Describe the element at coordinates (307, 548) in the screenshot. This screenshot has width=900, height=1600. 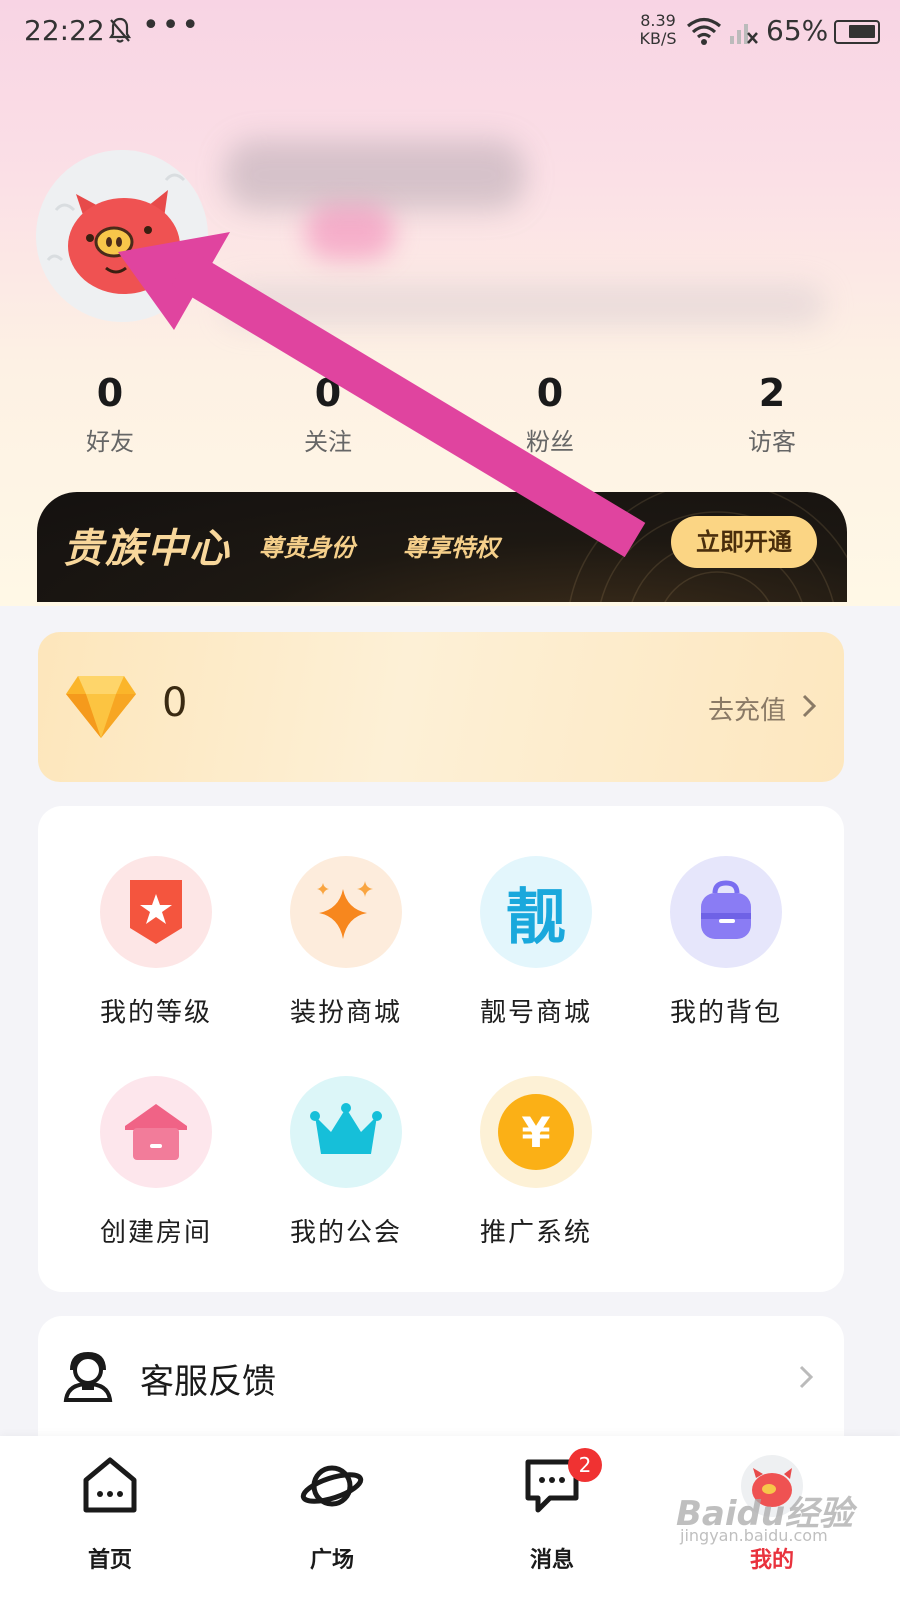
I see `vip-tag-identity: 尊贵身份` at that location.